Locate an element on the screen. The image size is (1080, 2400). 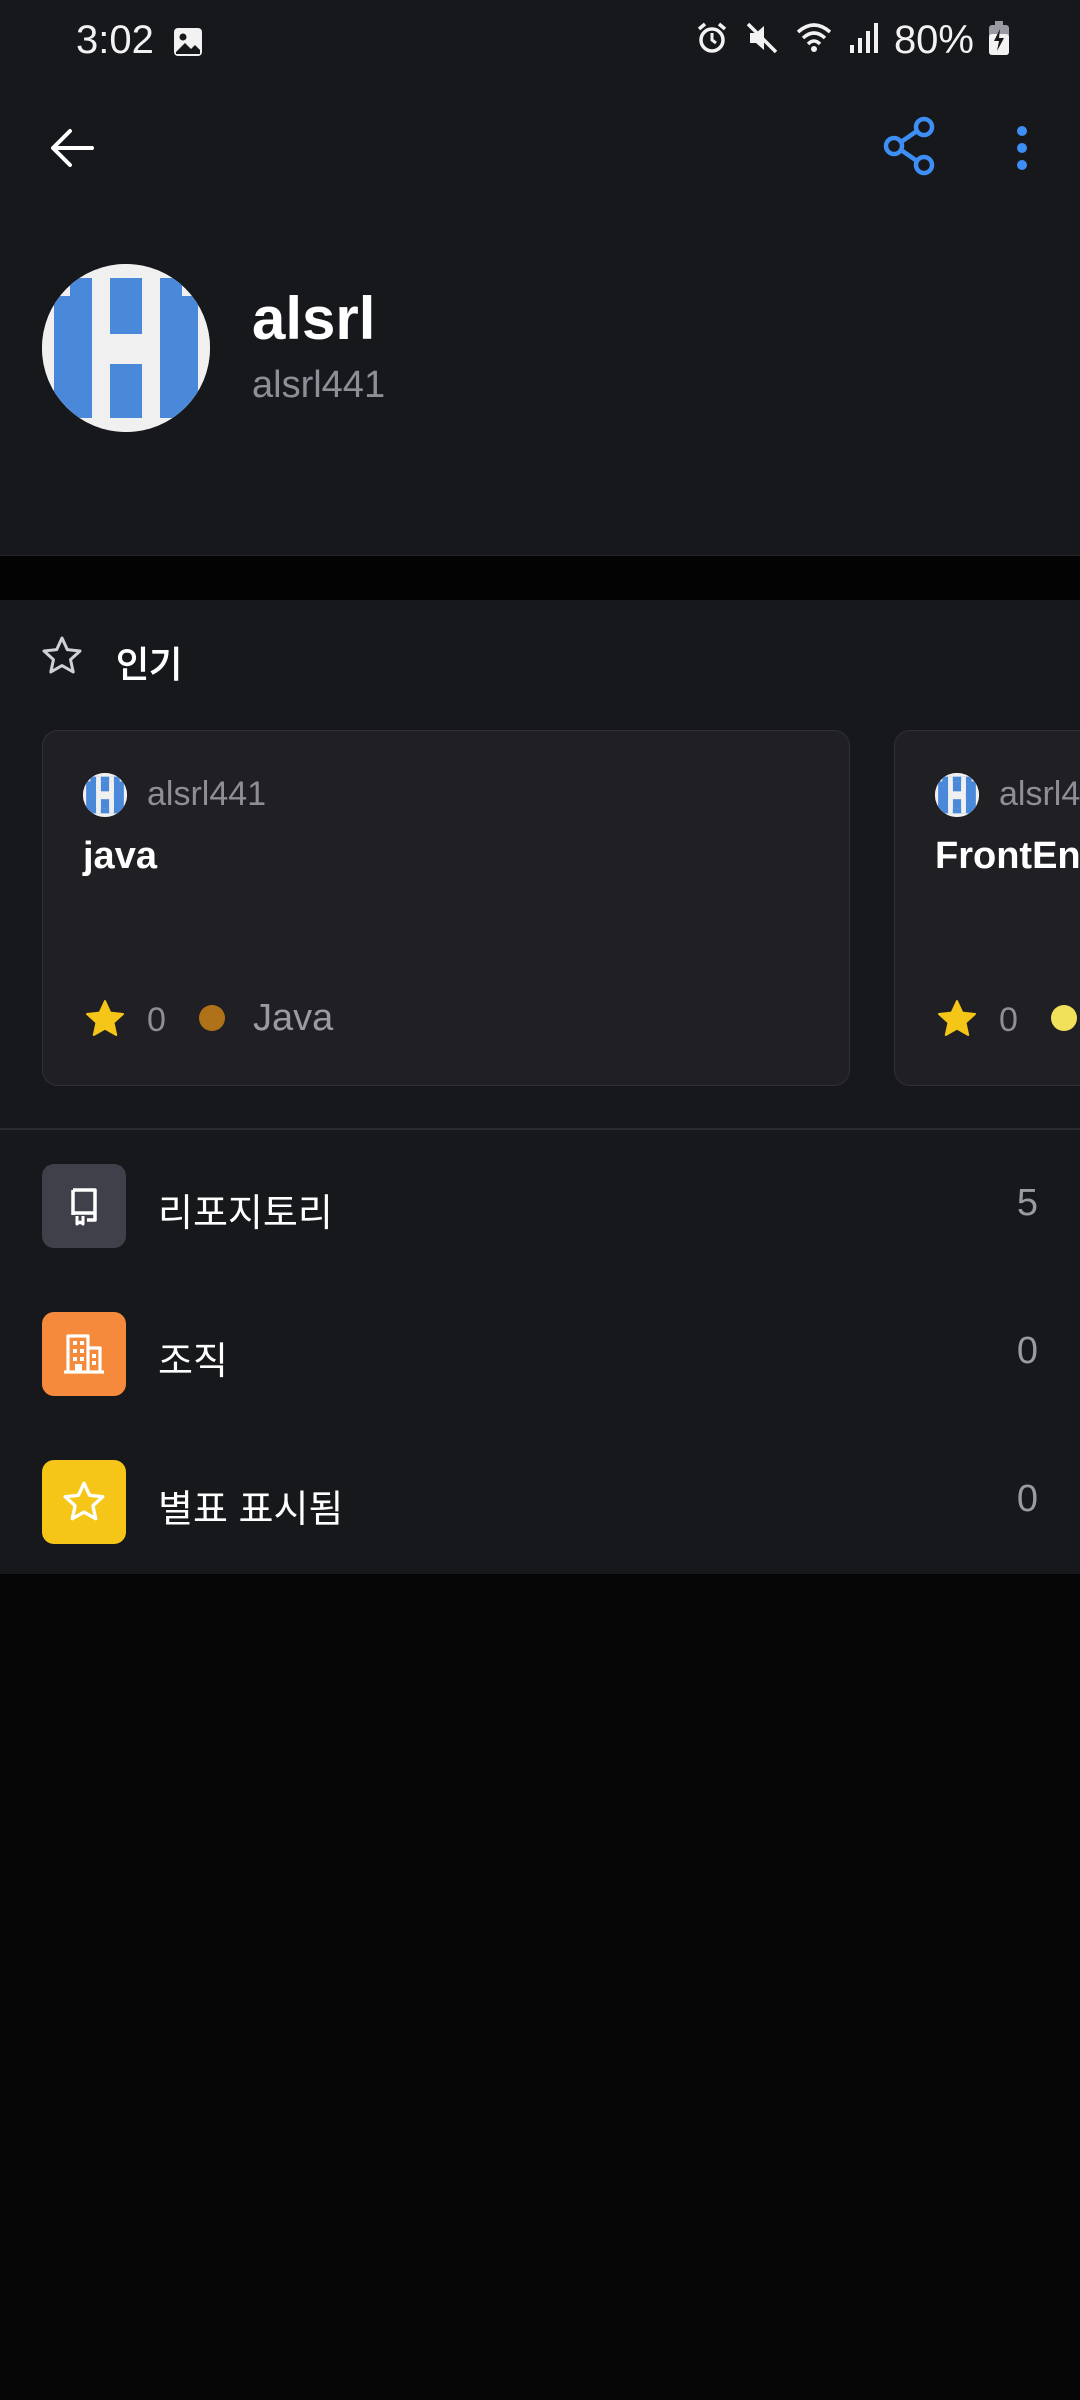
repo-card-java: alsrl441 java 0 Java is located at coordinates (446, 908).